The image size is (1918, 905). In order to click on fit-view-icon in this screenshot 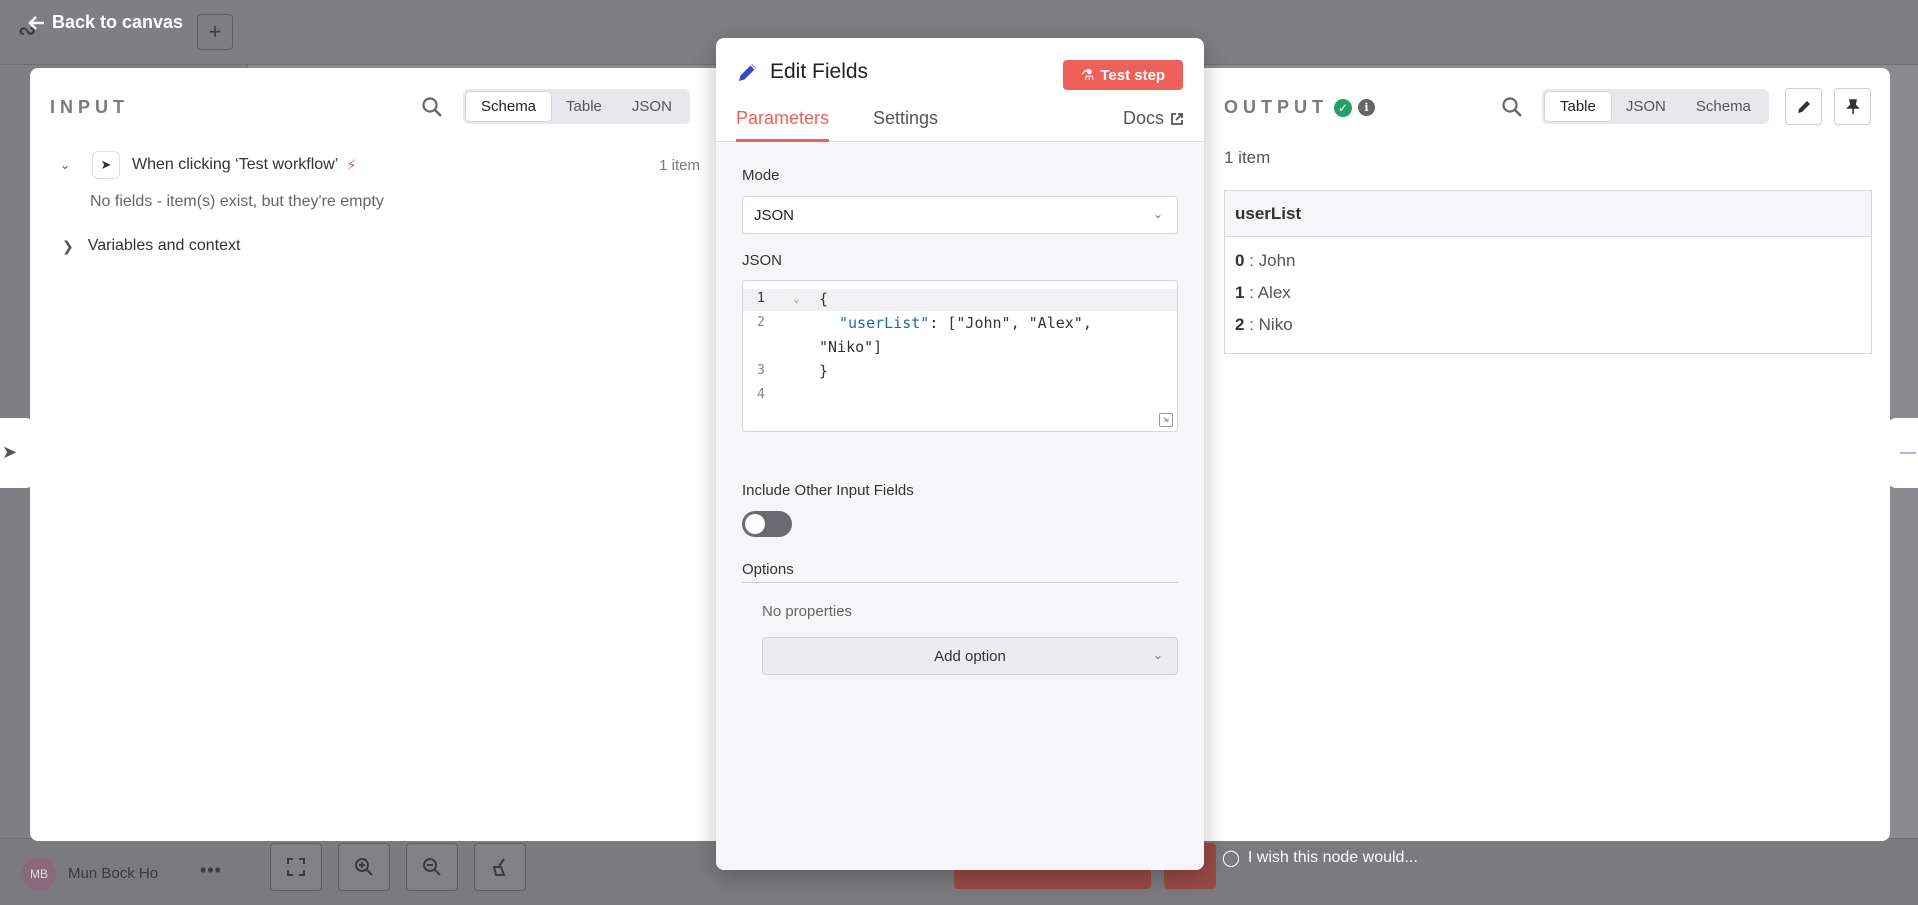, I will do `click(296, 867)`.